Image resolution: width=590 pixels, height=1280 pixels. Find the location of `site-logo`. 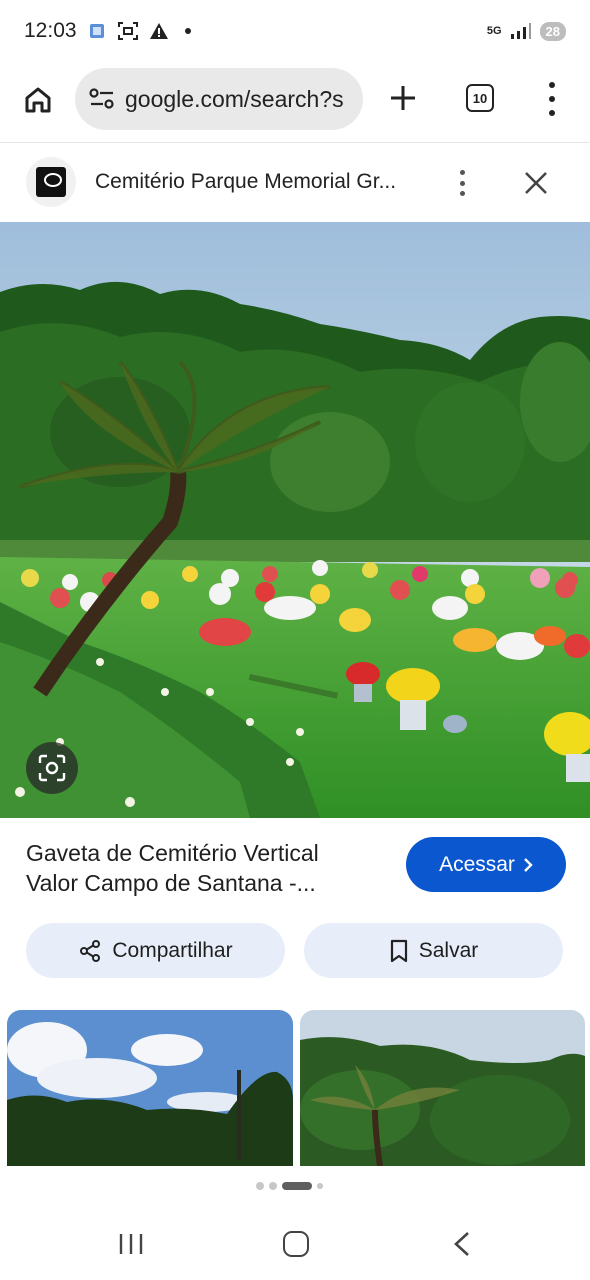

site-logo is located at coordinates (51, 182).